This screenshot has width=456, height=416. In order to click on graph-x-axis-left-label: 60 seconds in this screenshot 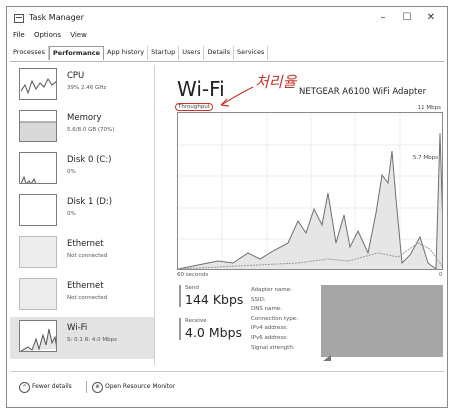, I will do `click(193, 275)`.